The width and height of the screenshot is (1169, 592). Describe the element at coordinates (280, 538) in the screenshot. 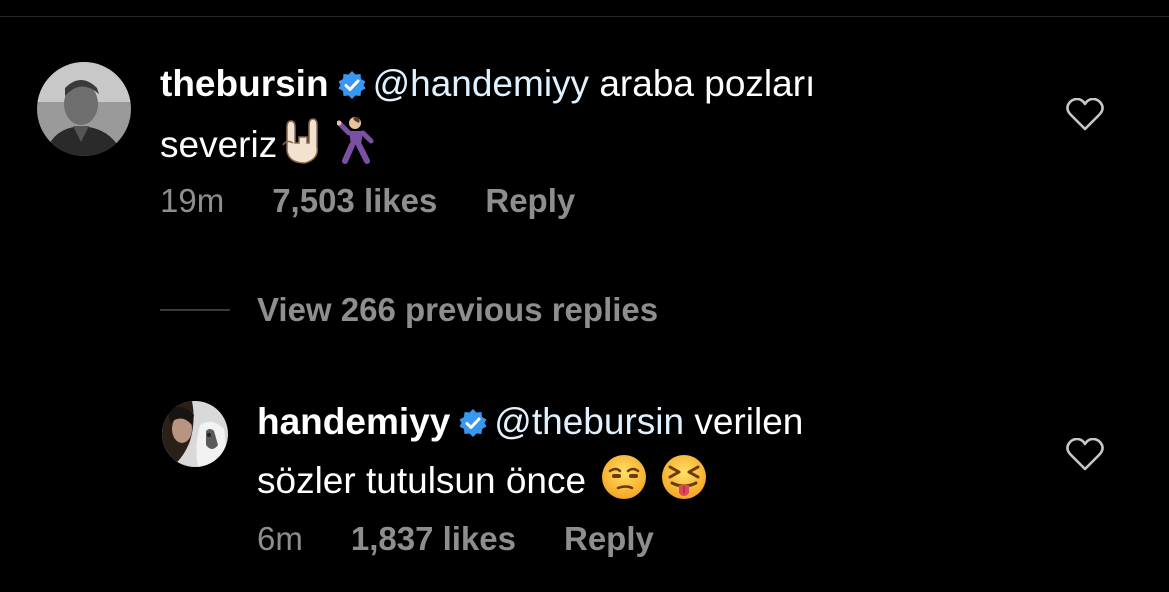

I see `comment-timestamp: 6m` at that location.